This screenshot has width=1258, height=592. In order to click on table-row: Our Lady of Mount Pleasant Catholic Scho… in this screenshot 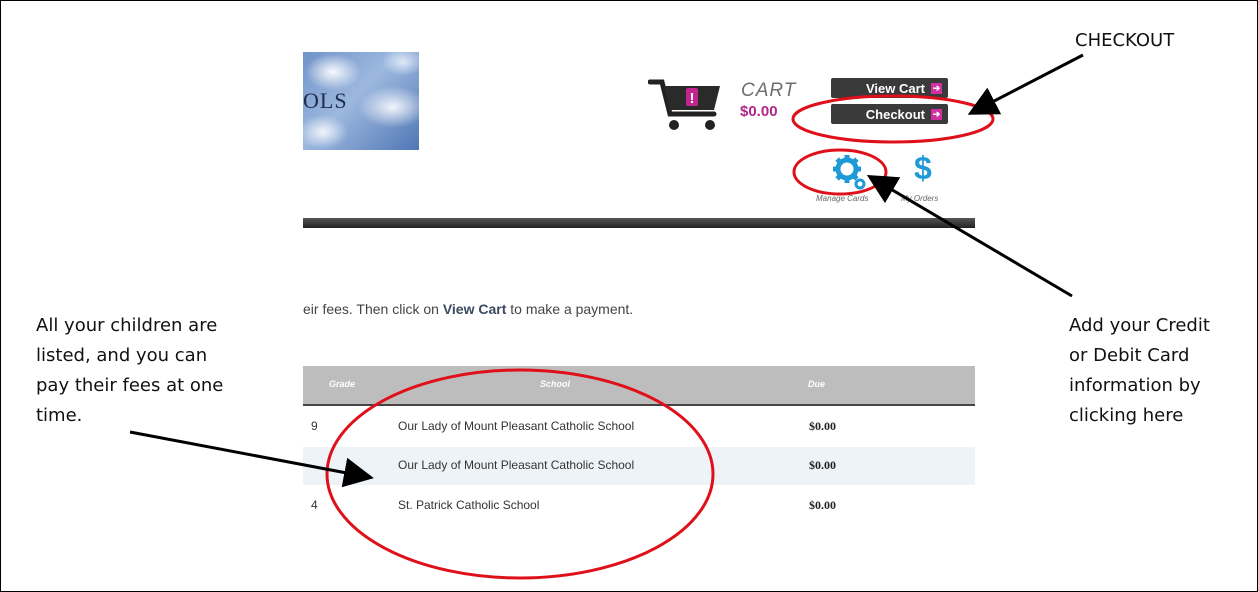, I will do `click(639, 466)`.